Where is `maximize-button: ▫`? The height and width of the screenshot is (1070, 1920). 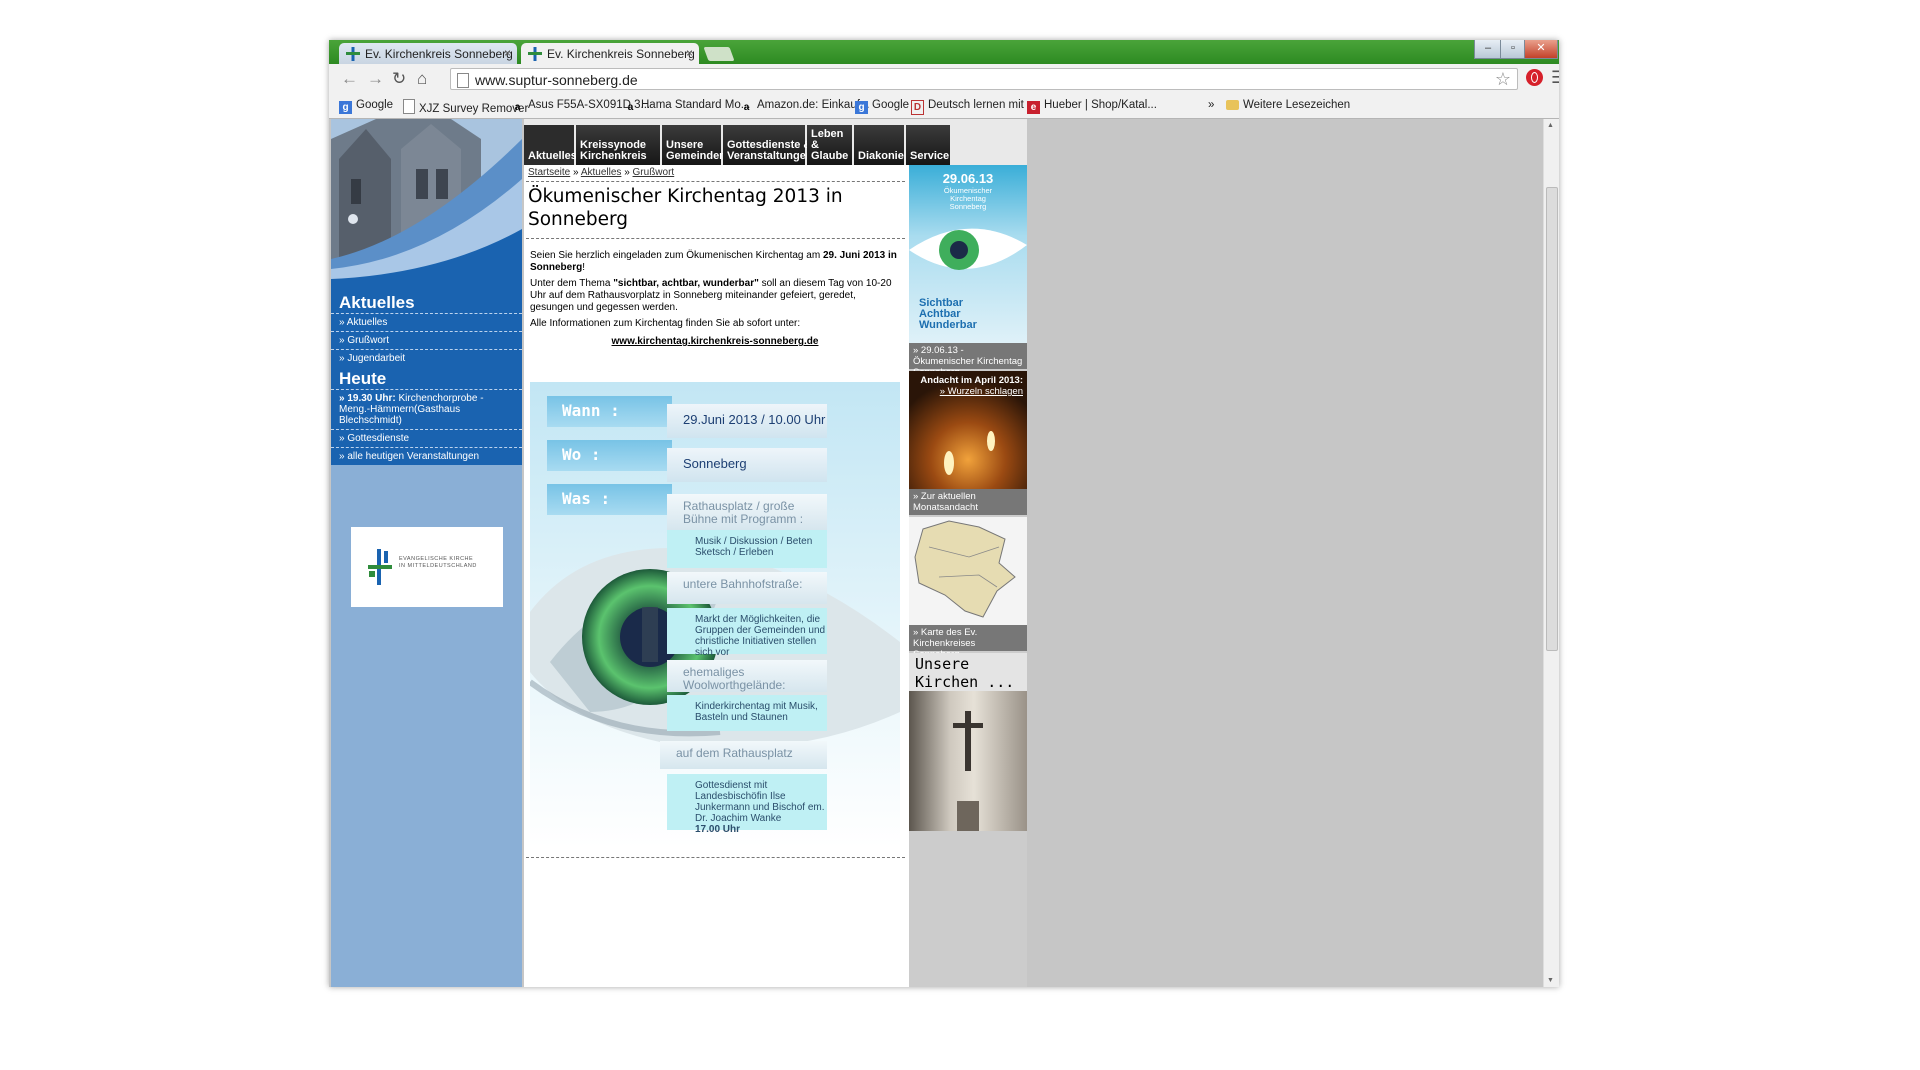 maximize-button: ▫ is located at coordinates (1513, 49).